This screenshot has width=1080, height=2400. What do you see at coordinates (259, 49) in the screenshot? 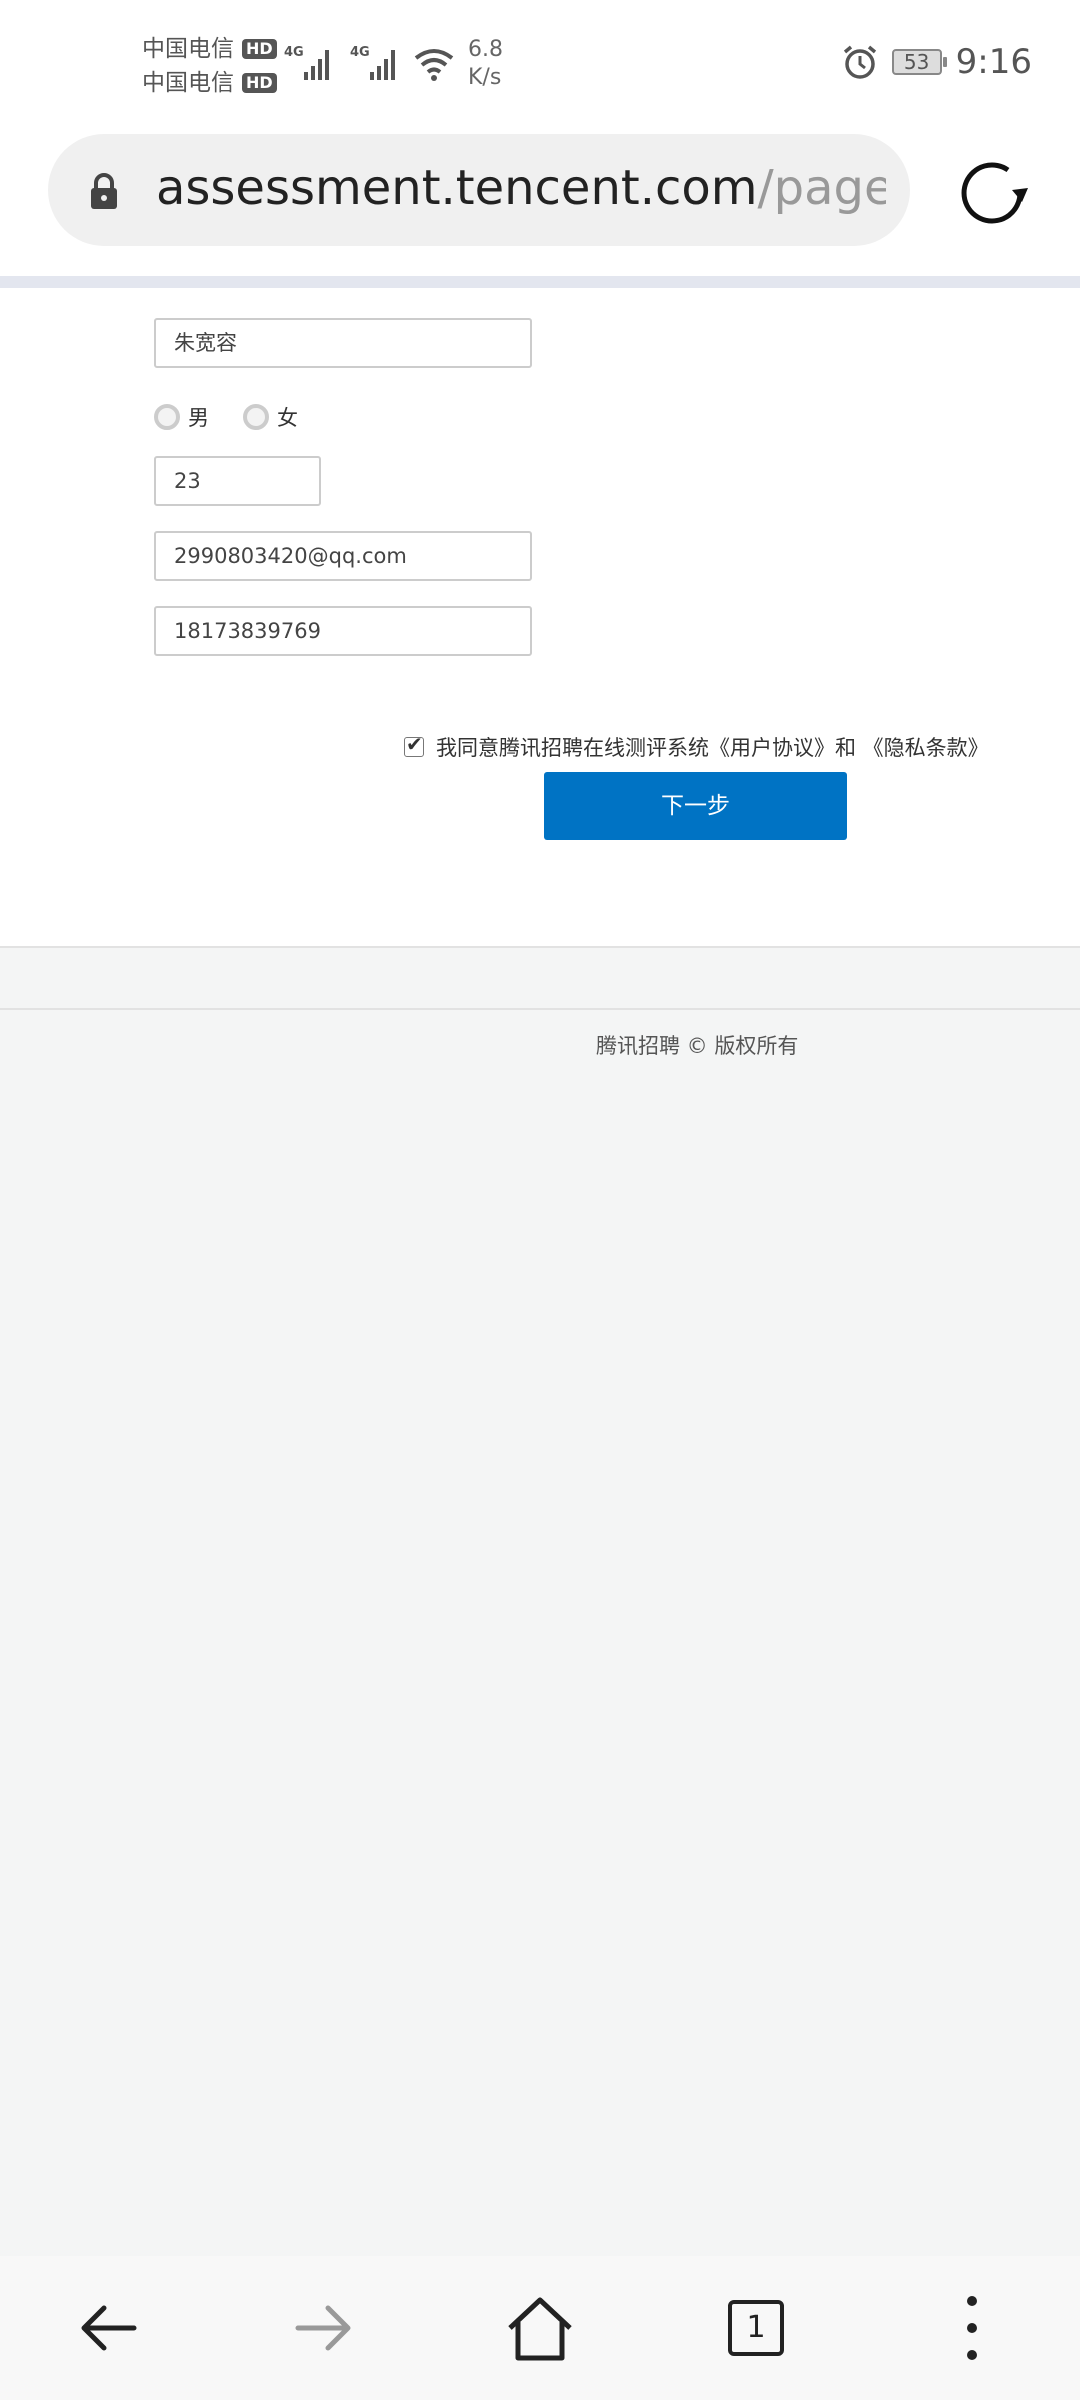
I see `hd-badge-1: HD` at bounding box center [259, 49].